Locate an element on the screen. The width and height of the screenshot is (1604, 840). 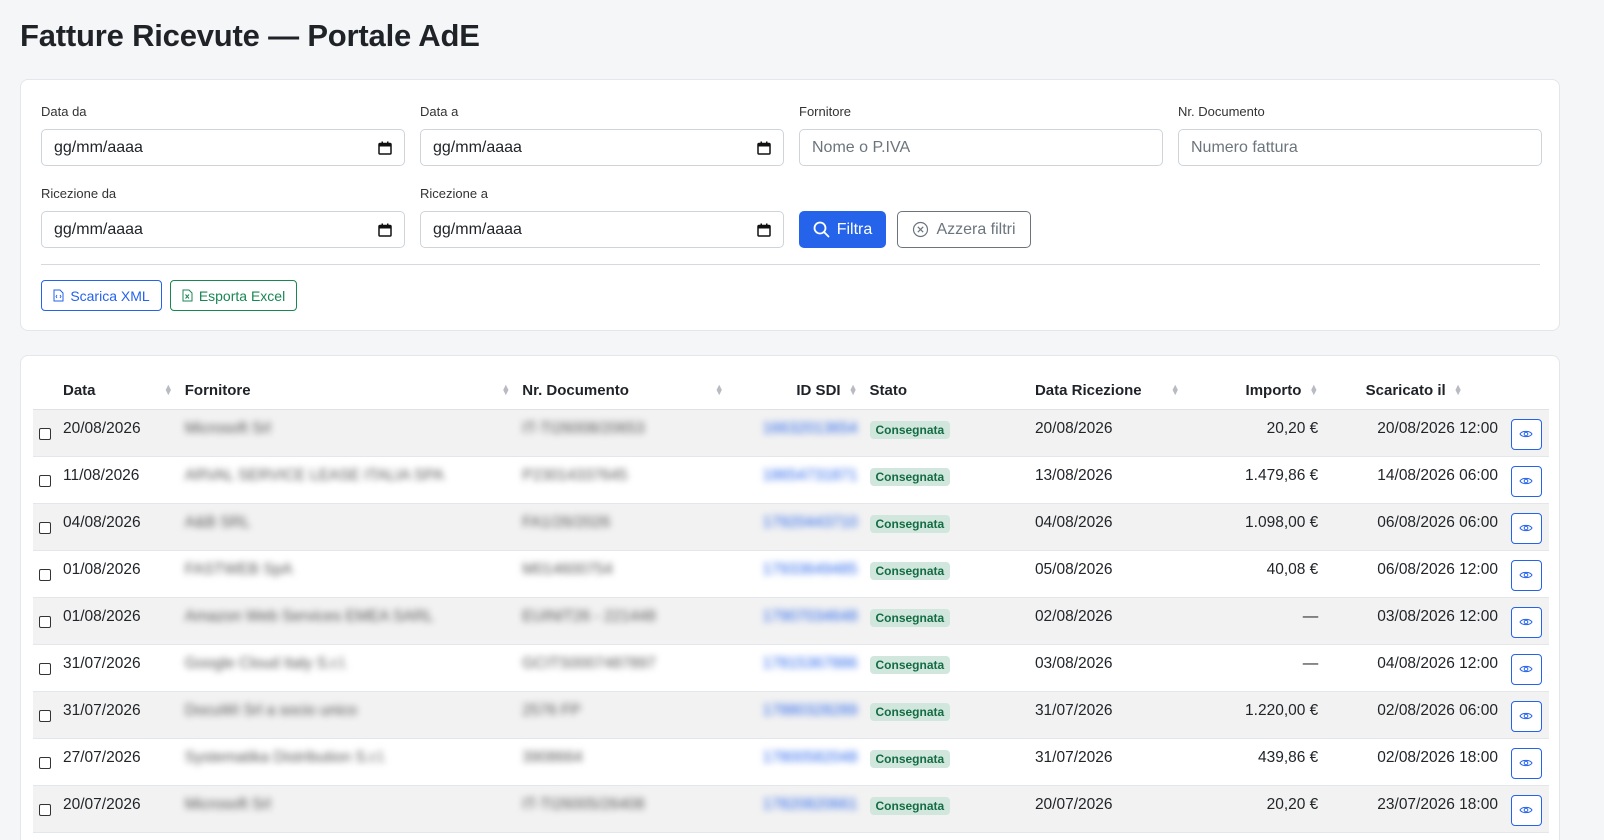
id-sdi-link: 17815367886 is located at coordinates (810, 663).